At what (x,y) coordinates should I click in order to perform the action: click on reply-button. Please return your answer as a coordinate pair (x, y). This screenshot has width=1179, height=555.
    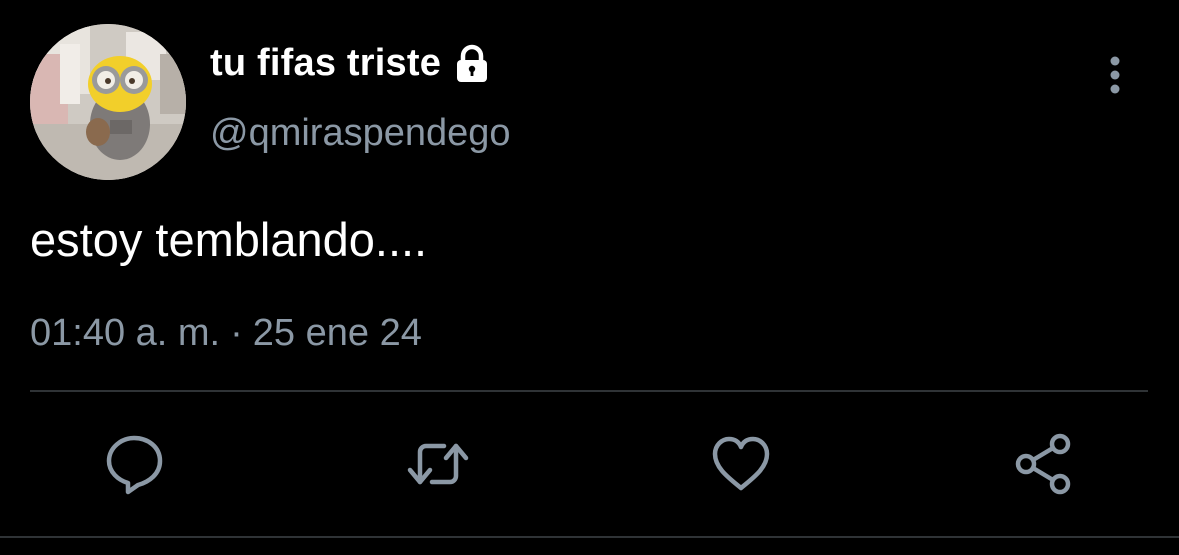
    Looking at the image, I should click on (136, 464).